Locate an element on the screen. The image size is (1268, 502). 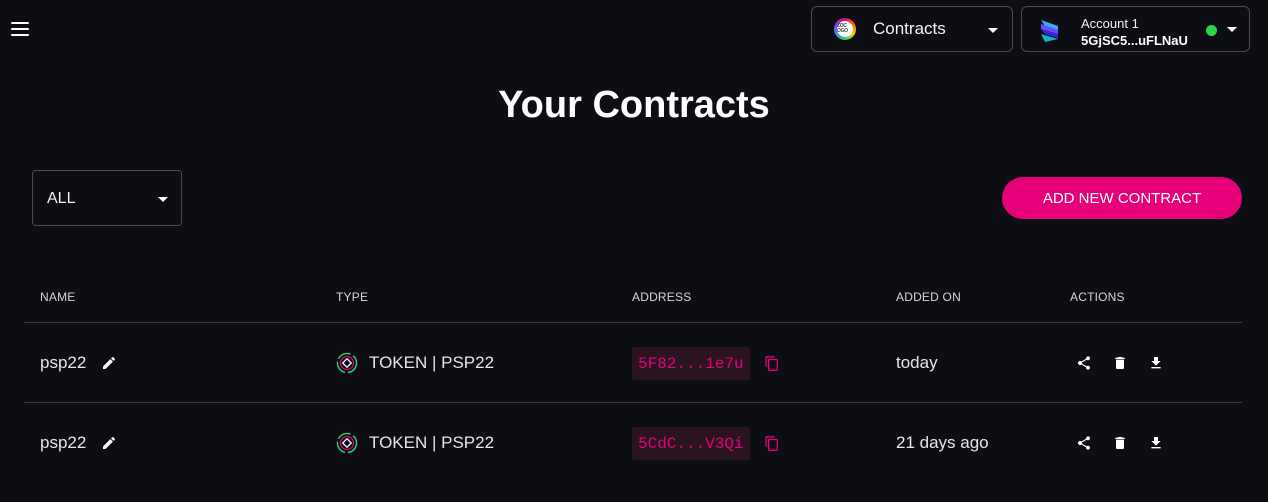
account-logo-icon is located at coordinates (1049, 31).